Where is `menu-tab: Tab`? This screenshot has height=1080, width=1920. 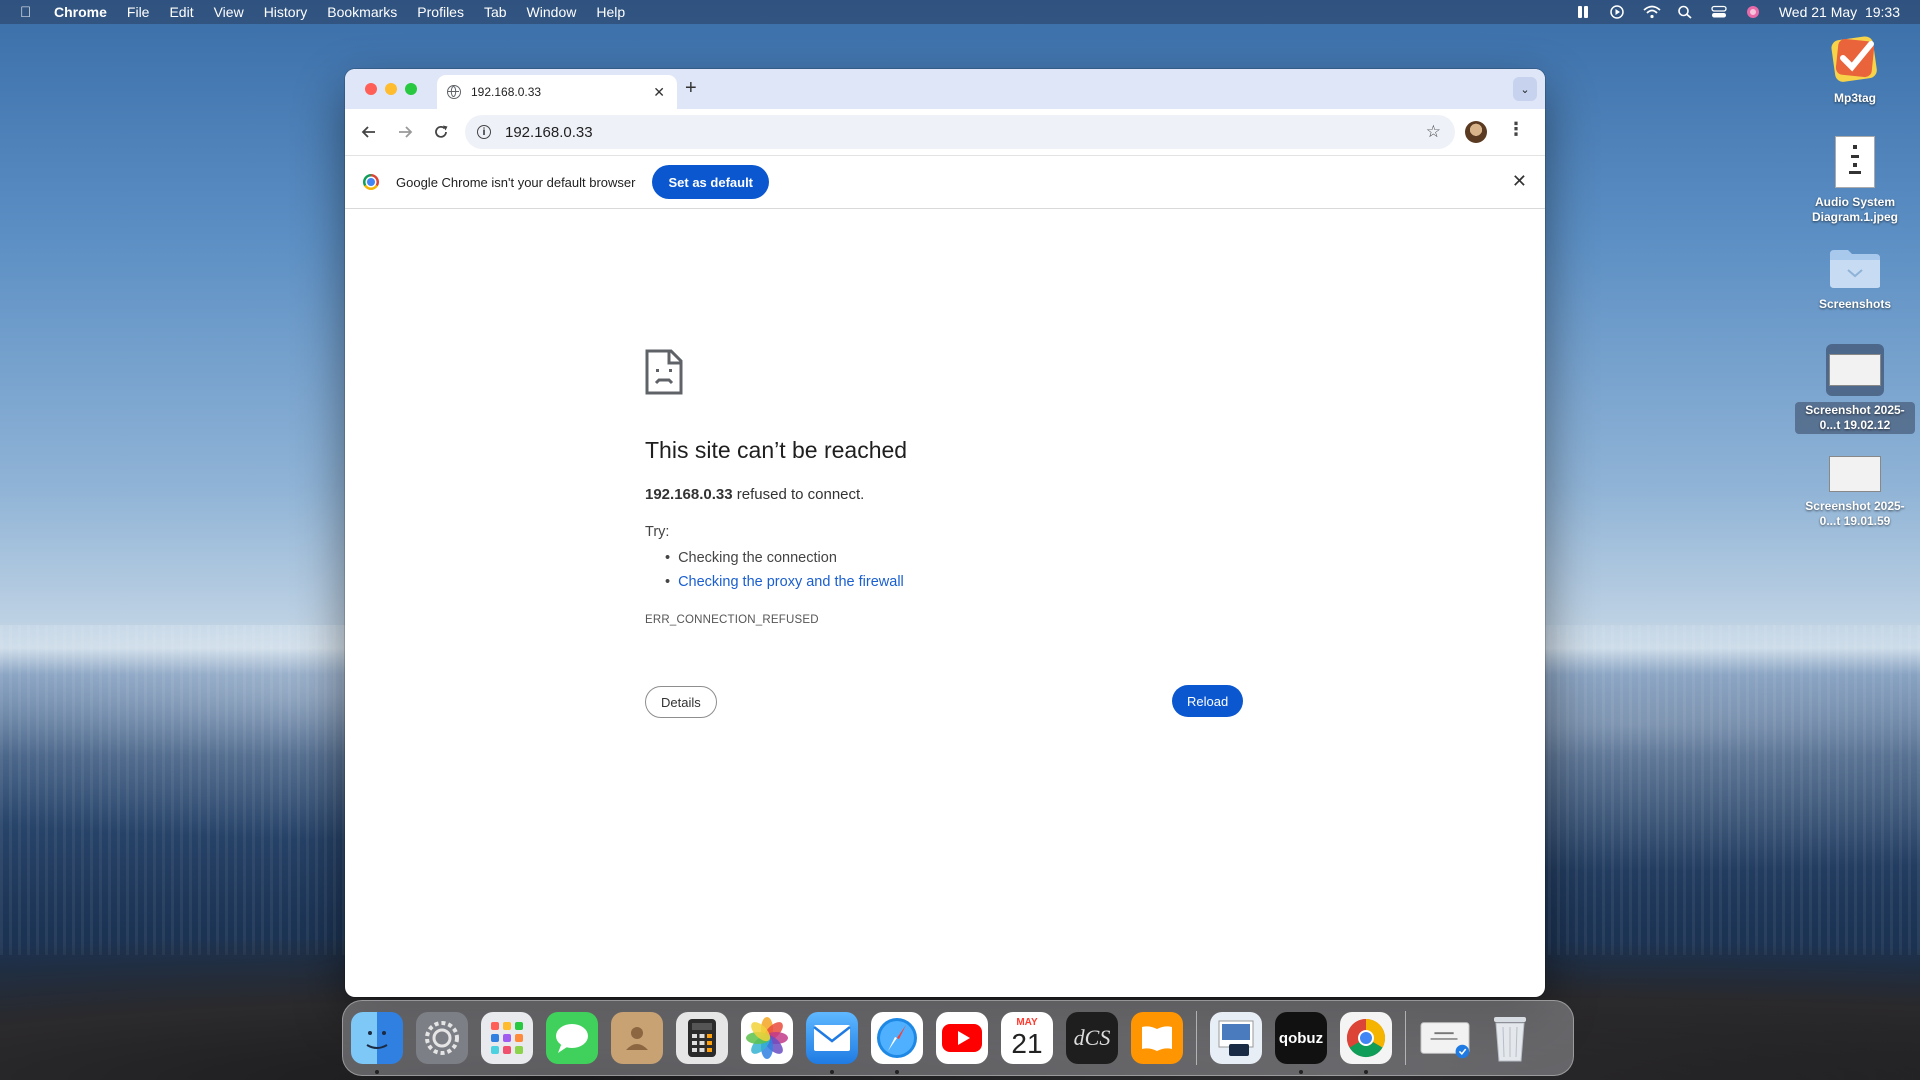
menu-tab: Tab is located at coordinates (495, 12).